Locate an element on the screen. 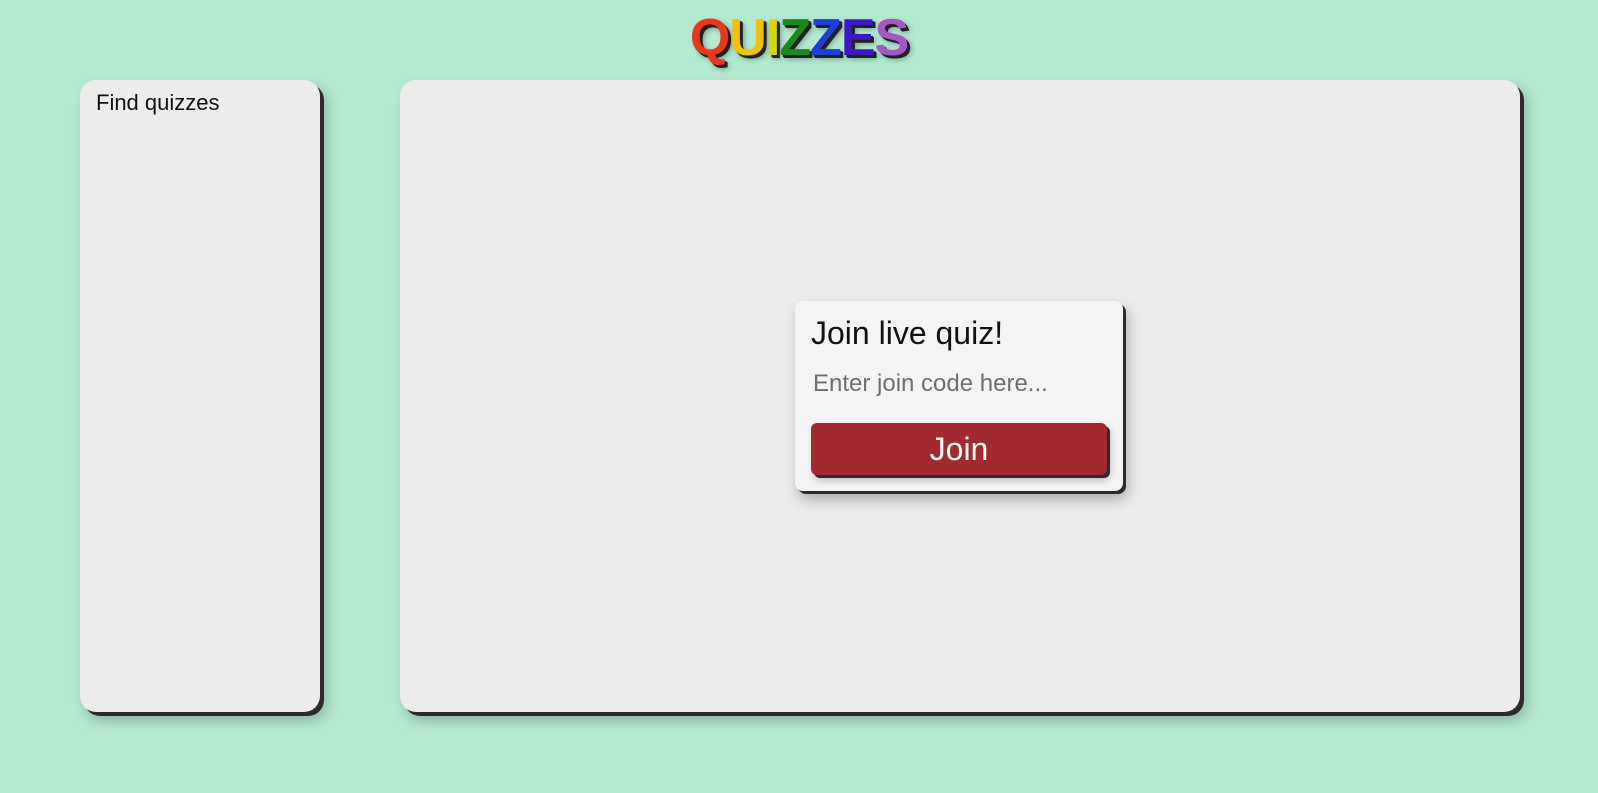  logo-letter: Q is located at coordinates (709, 38).